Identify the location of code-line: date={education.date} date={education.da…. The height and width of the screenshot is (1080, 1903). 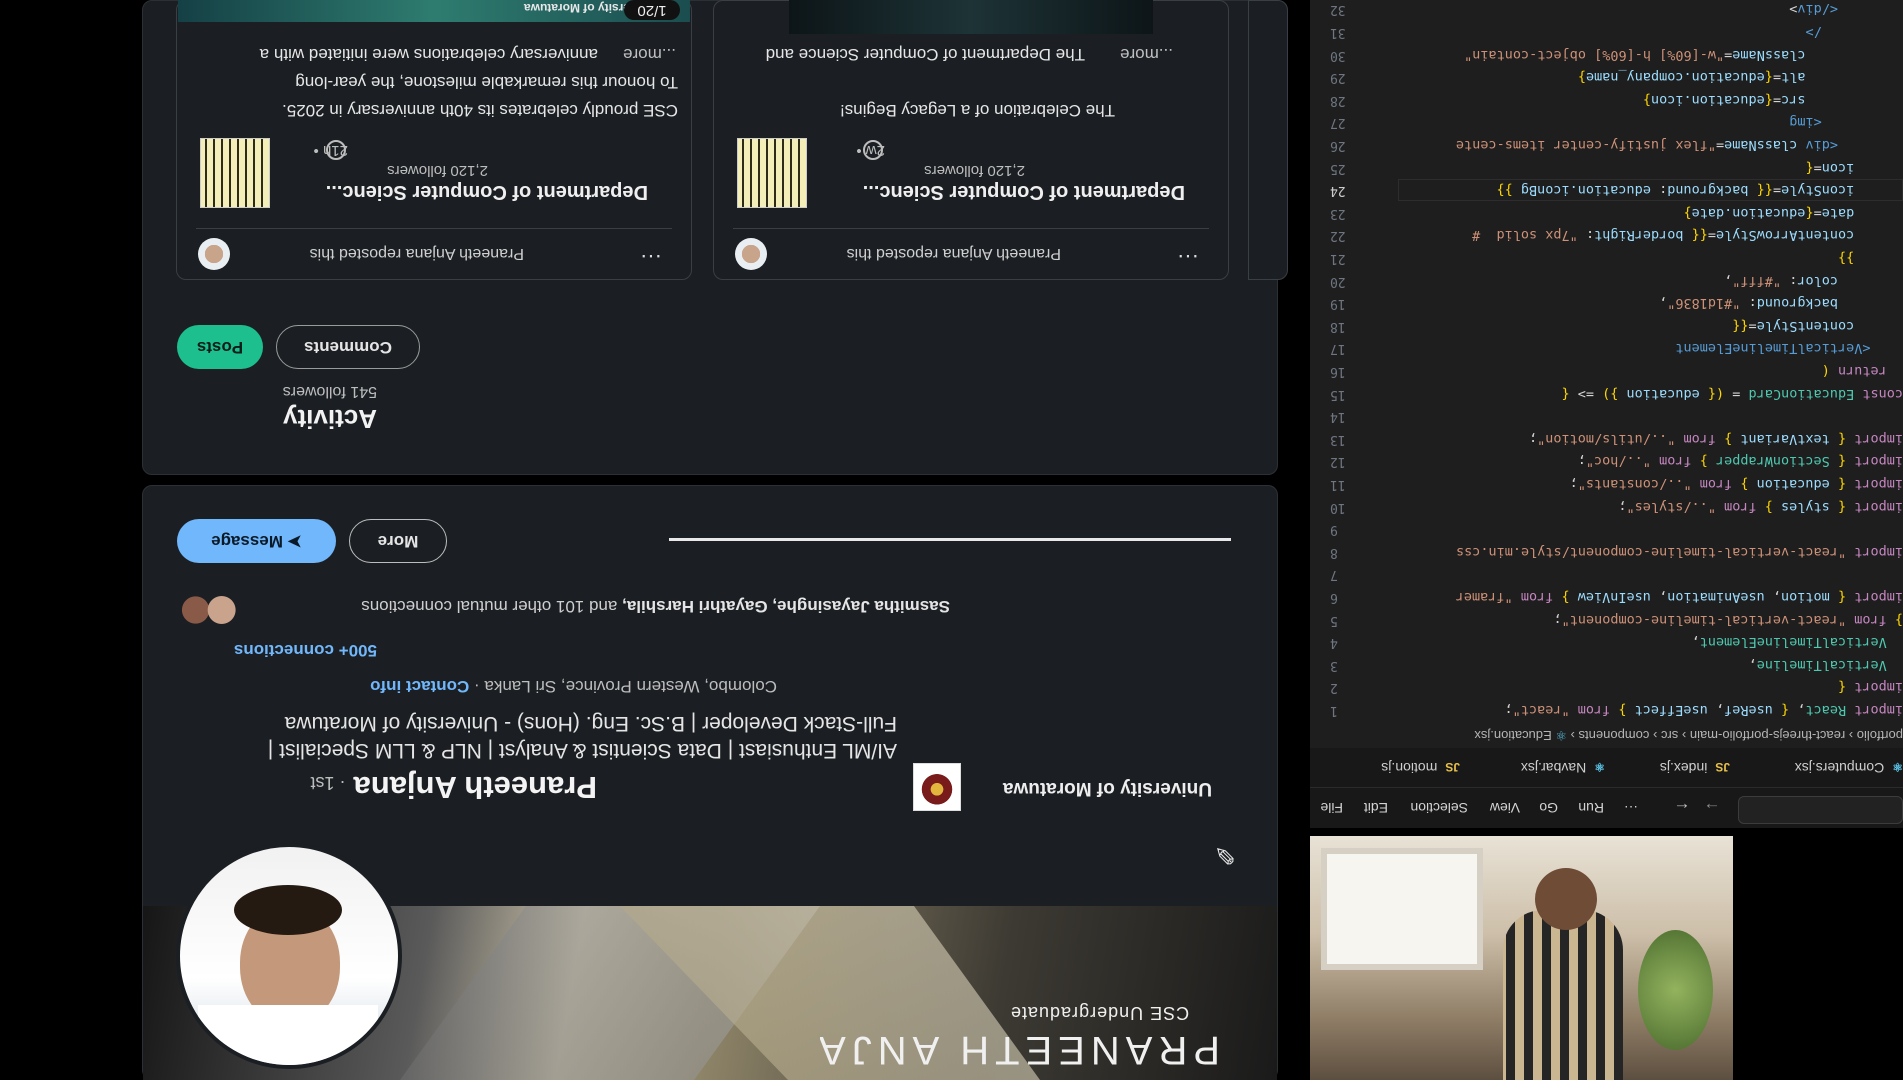
(1650, 213).